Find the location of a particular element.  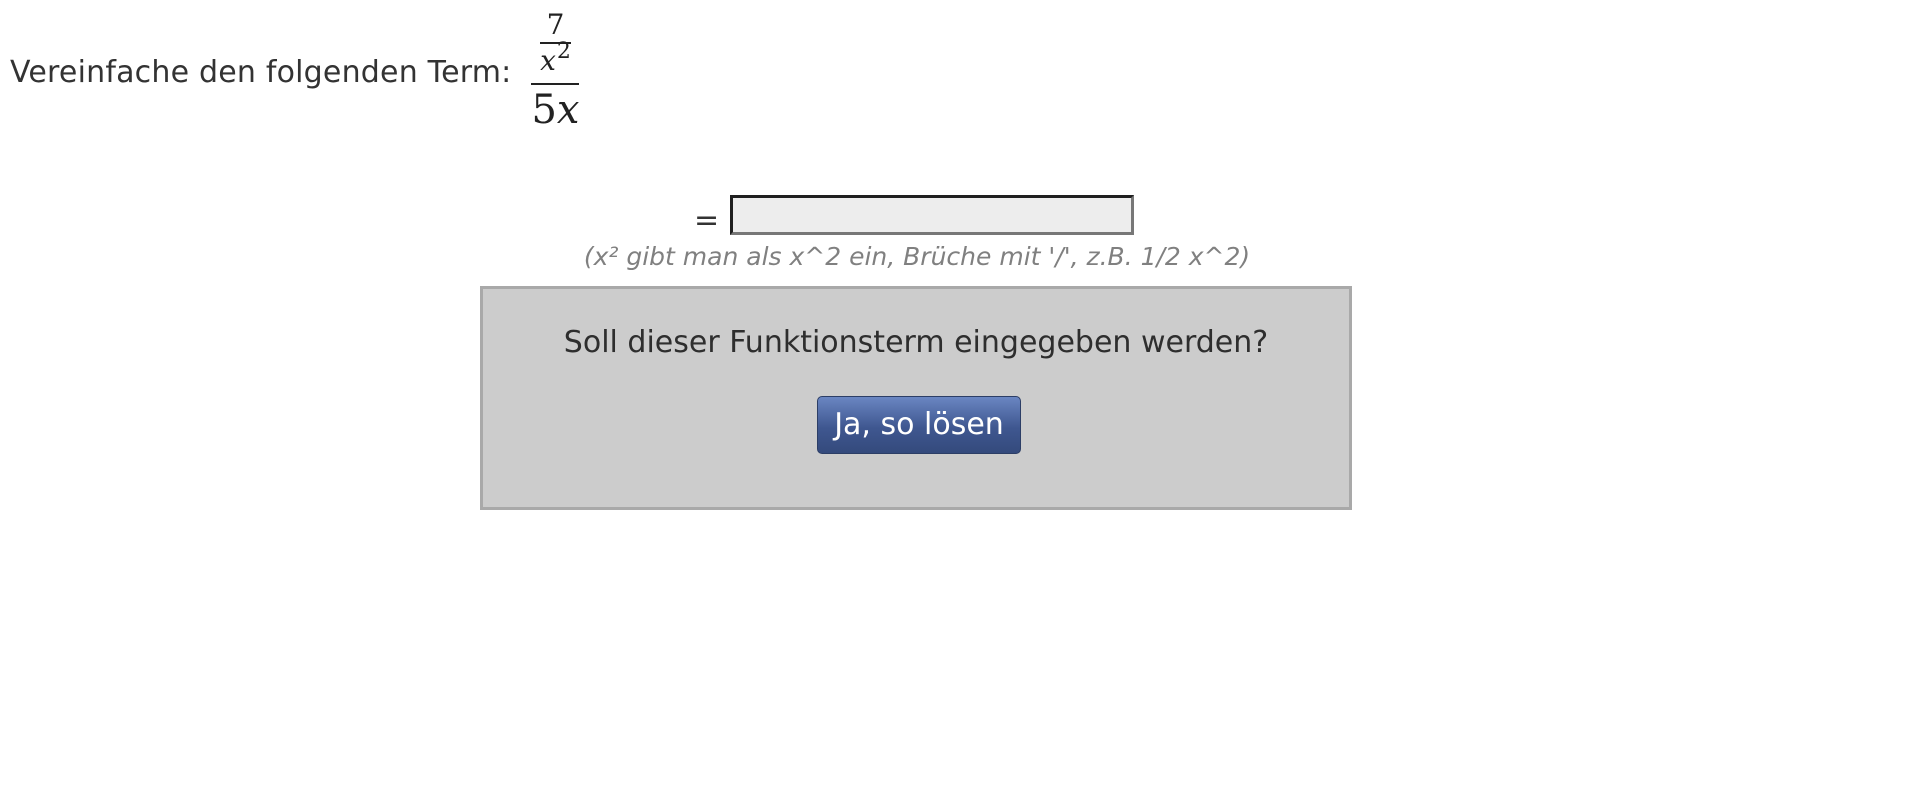

term-inner-denominator-exponent: 2 is located at coordinates (563, 51).